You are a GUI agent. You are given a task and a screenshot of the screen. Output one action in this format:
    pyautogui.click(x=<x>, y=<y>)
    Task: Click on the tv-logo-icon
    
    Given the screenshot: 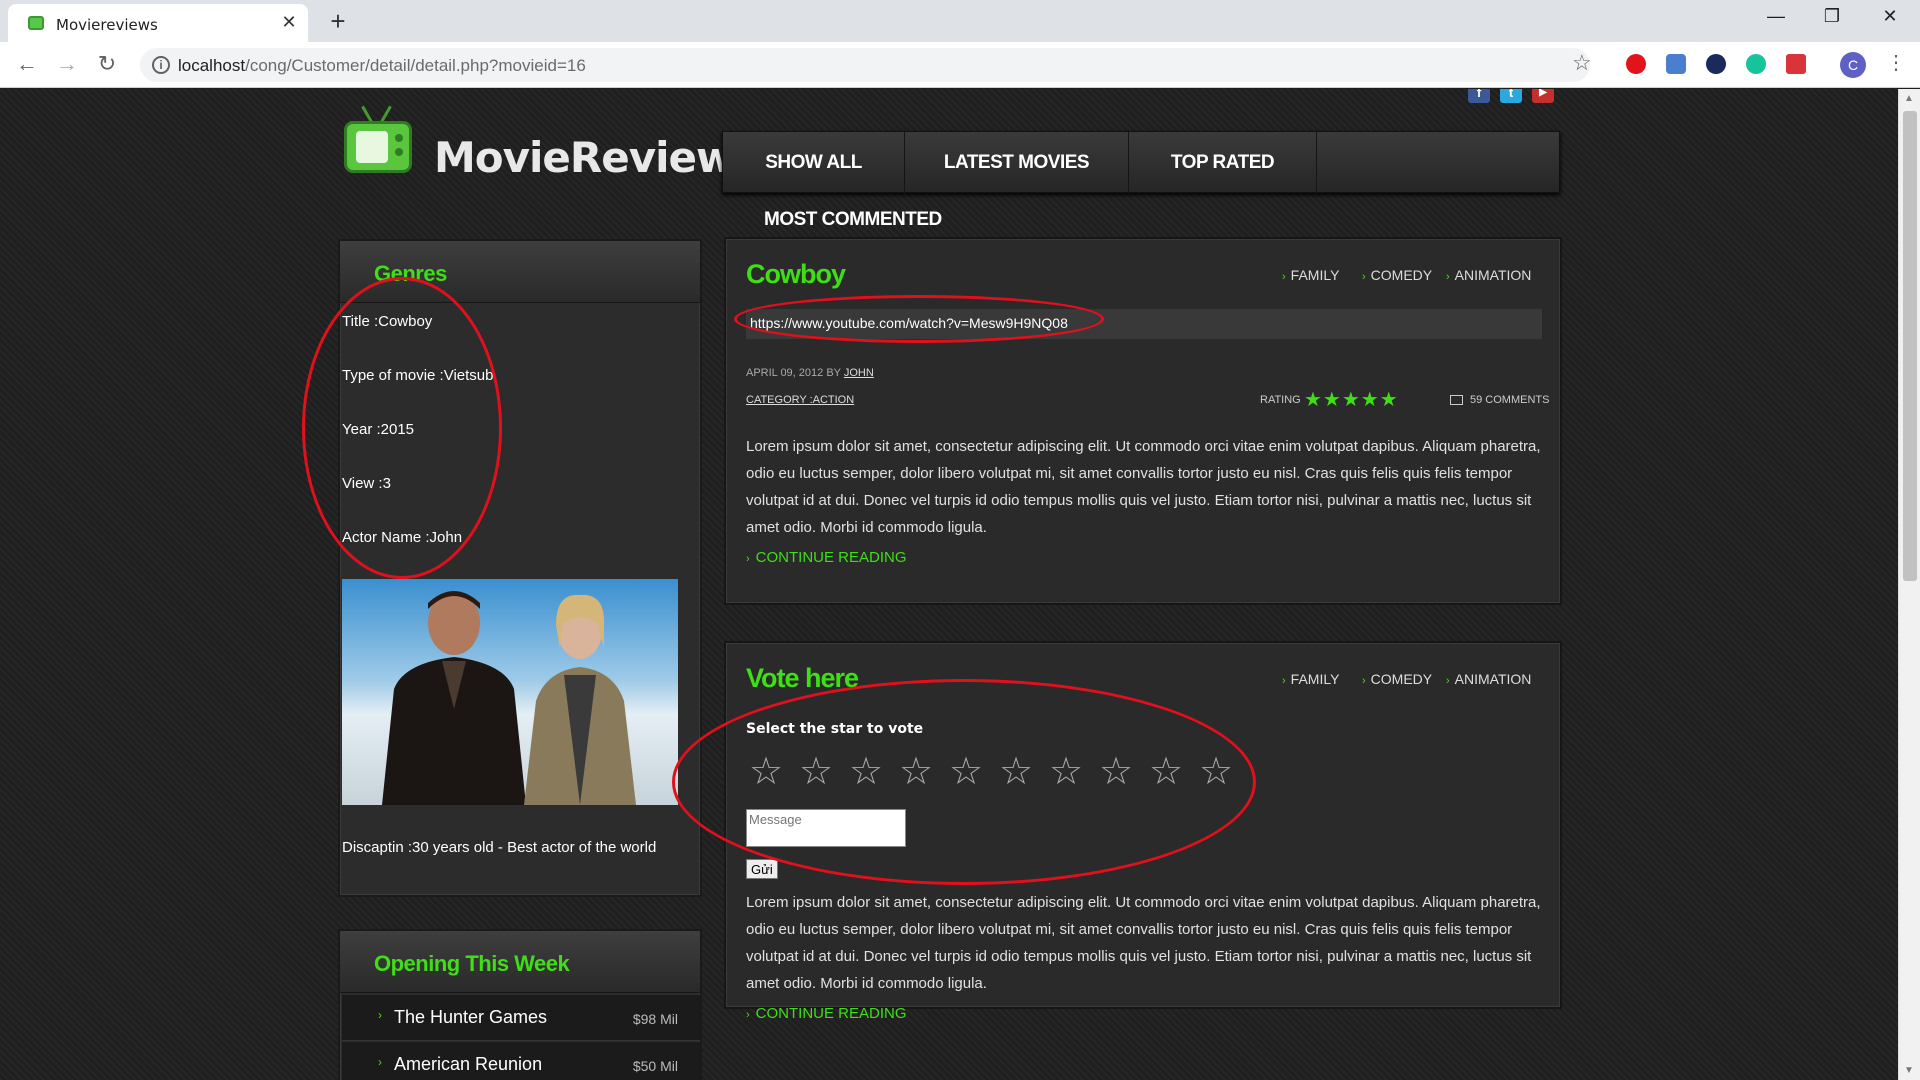 What is the action you would take?
    pyautogui.click(x=378, y=147)
    